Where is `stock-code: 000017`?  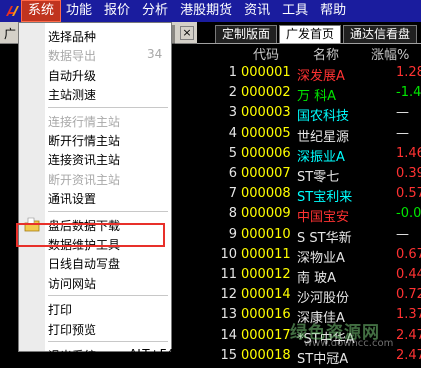 stock-code: 000017 is located at coordinates (266, 335).